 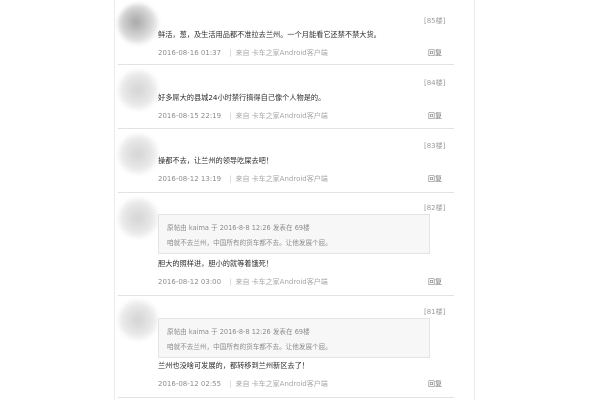 What do you see at coordinates (190, 384) in the screenshot?
I see `post-date: 2016-08-12 02:55` at bounding box center [190, 384].